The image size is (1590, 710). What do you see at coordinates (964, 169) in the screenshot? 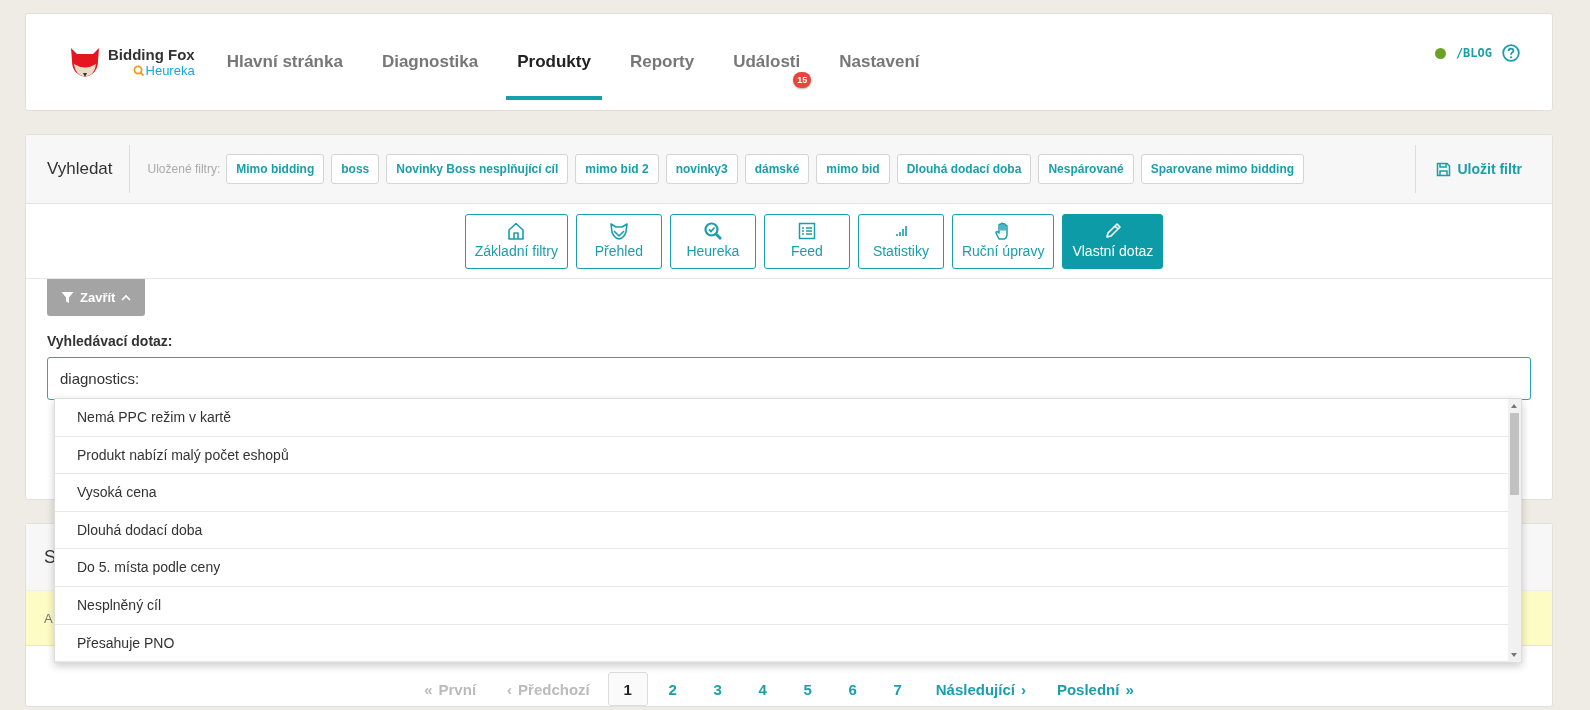
I see `saved-filter-chip: Dlouhá dodací doba` at bounding box center [964, 169].